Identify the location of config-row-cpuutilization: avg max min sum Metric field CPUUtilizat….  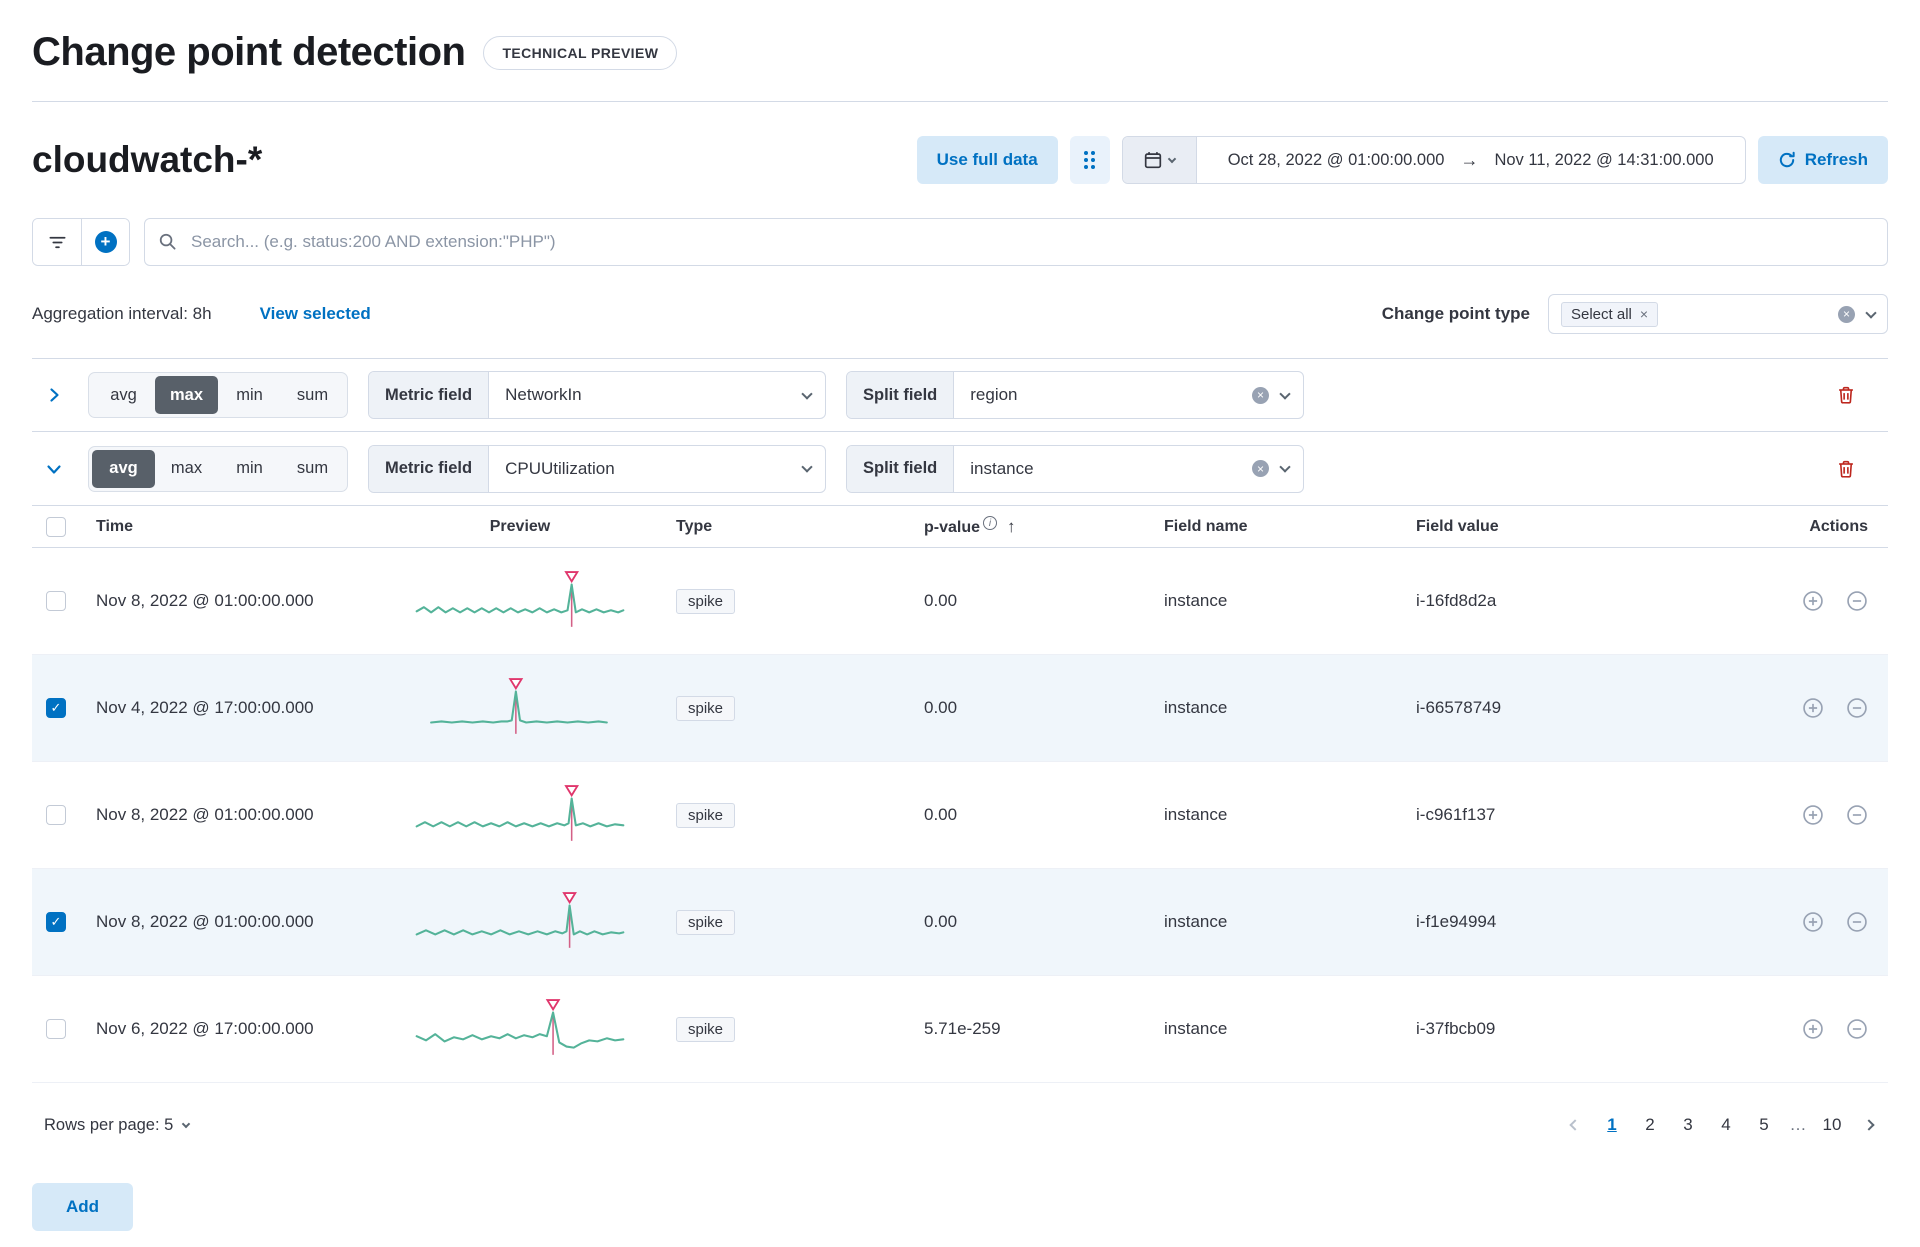
(960, 469).